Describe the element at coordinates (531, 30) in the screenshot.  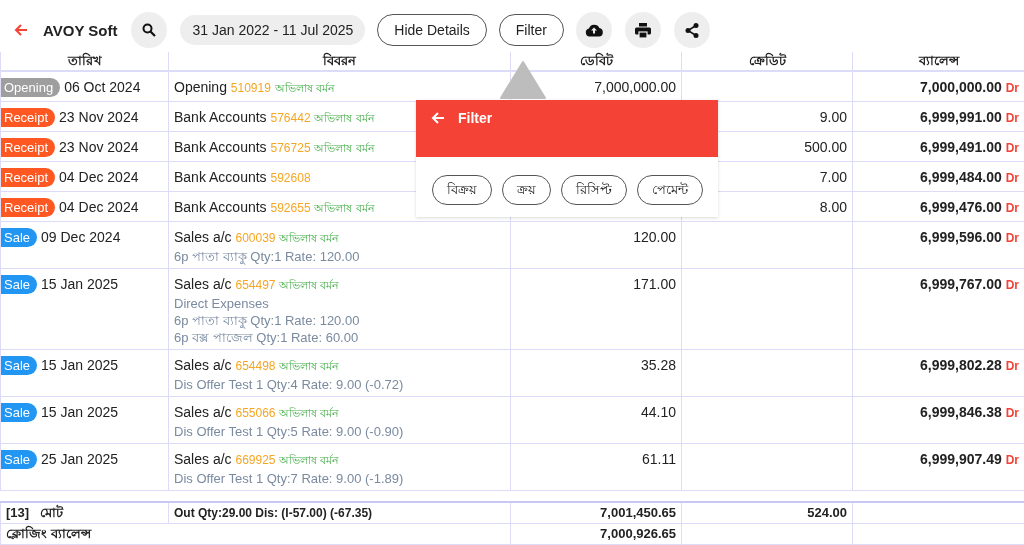
I see `filter-button: Filter` at that location.